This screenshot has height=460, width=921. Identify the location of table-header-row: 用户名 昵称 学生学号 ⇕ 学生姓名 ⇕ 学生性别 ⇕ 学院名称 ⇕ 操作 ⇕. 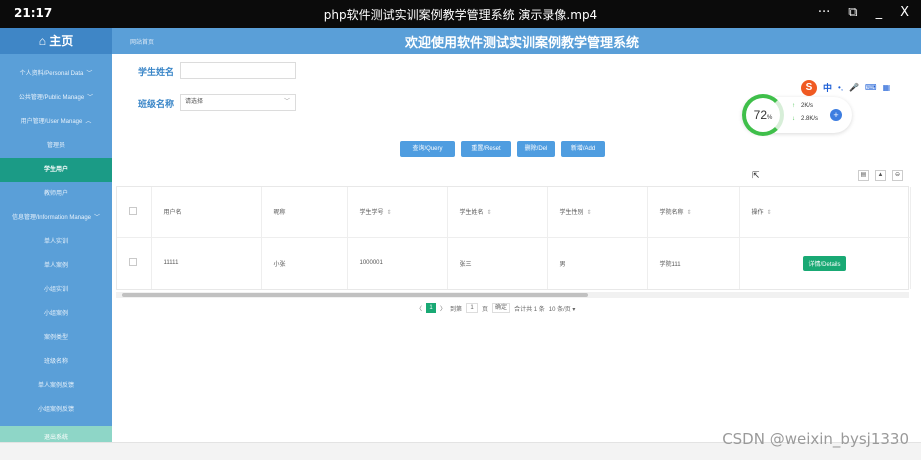
(514, 212).